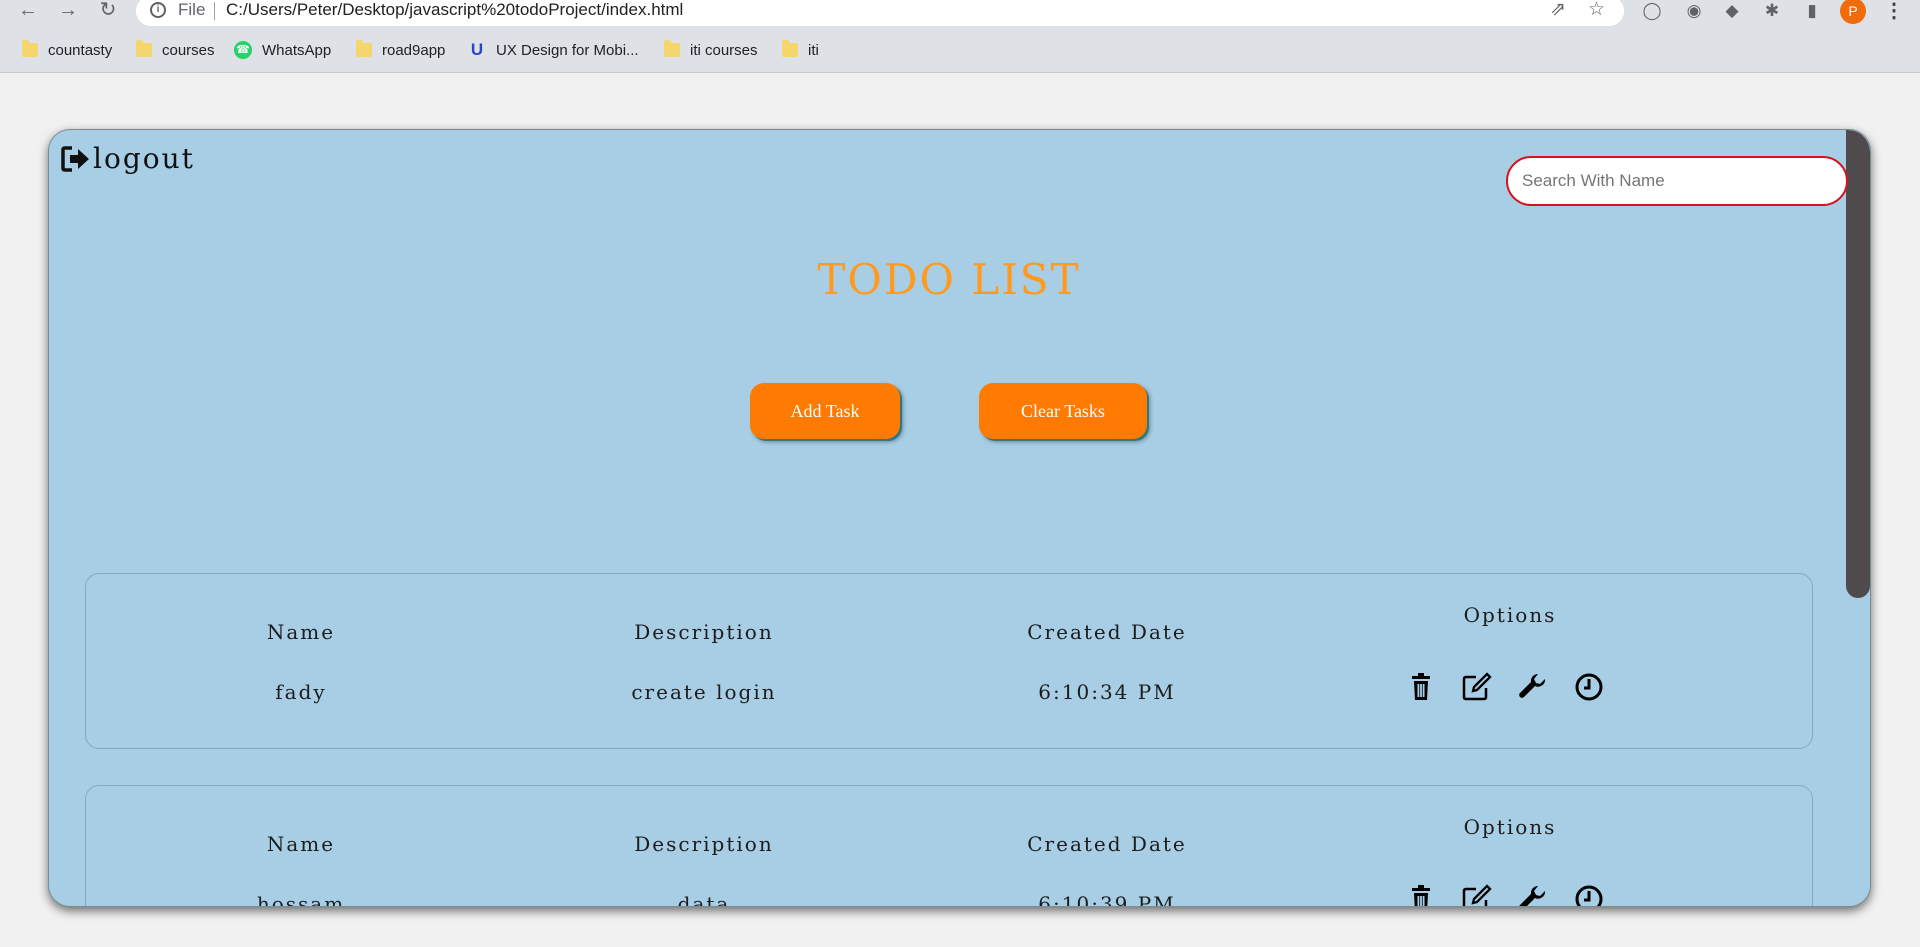  What do you see at coordinates (1732, 11) in the screenshot?
I see `colorful-extension-icon: ◆` at bounding box center [1732, 11].